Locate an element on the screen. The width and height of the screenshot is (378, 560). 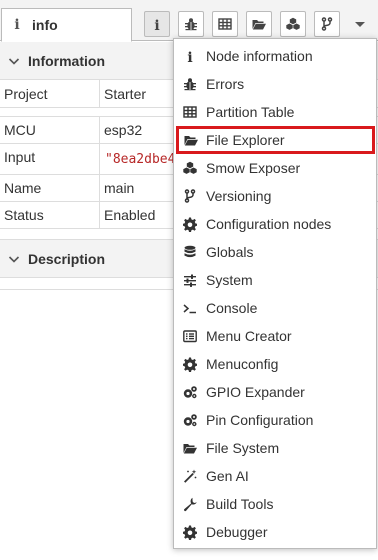
partition-table-button is located at coordinates (225, 24).